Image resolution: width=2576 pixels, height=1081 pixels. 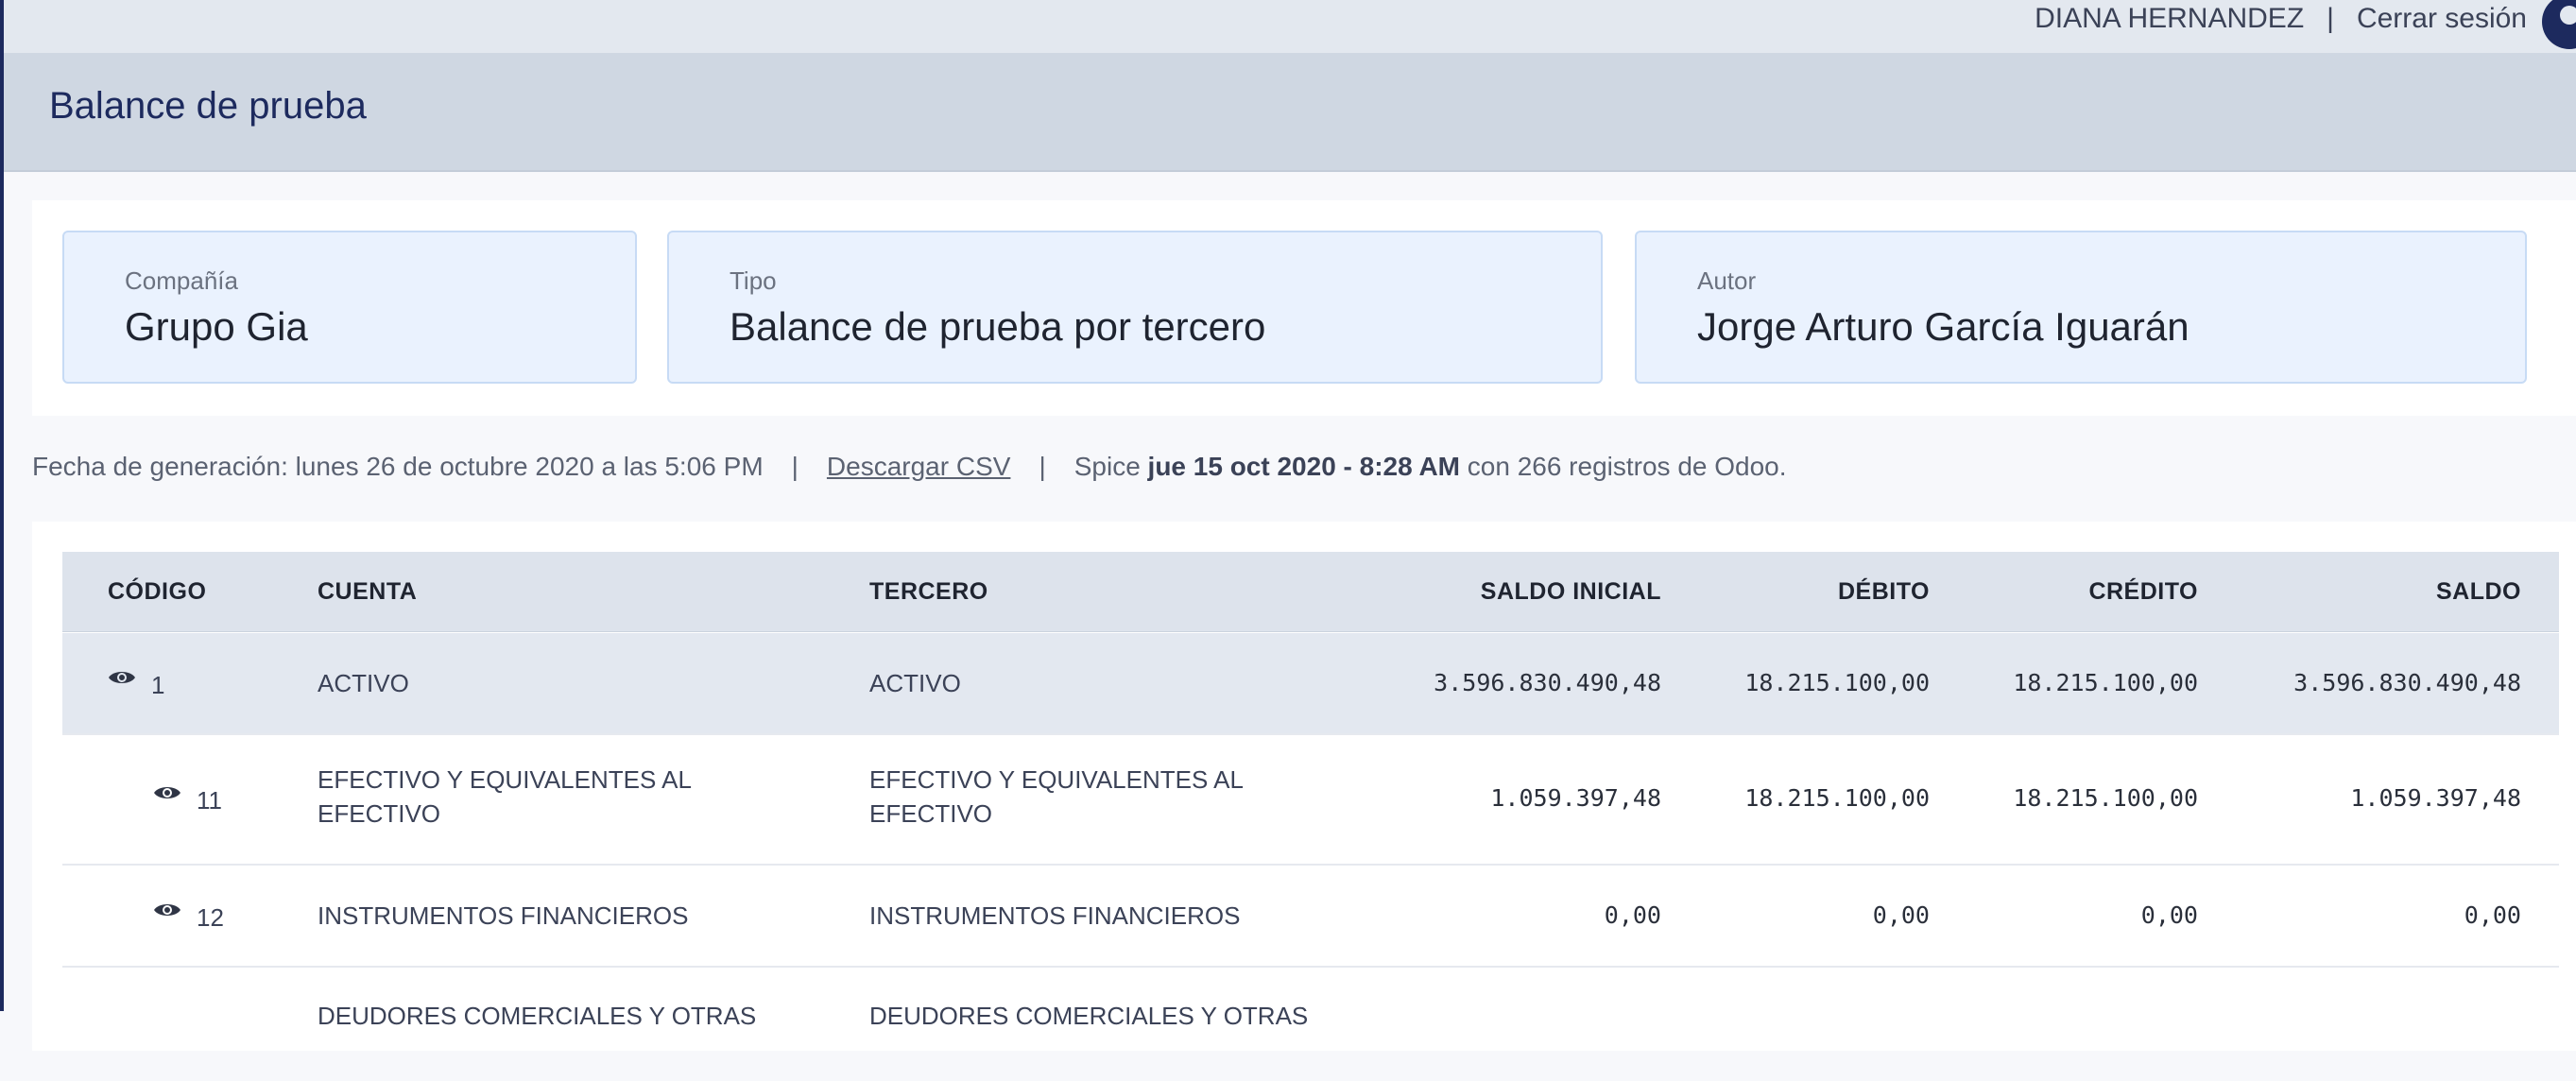 What do you see at coordinates (1089, 1016) in the screenshot?
I see `row-third: DEUDORES COMERCIALES Y OTRAS` at bounding box center [1089, 1016].